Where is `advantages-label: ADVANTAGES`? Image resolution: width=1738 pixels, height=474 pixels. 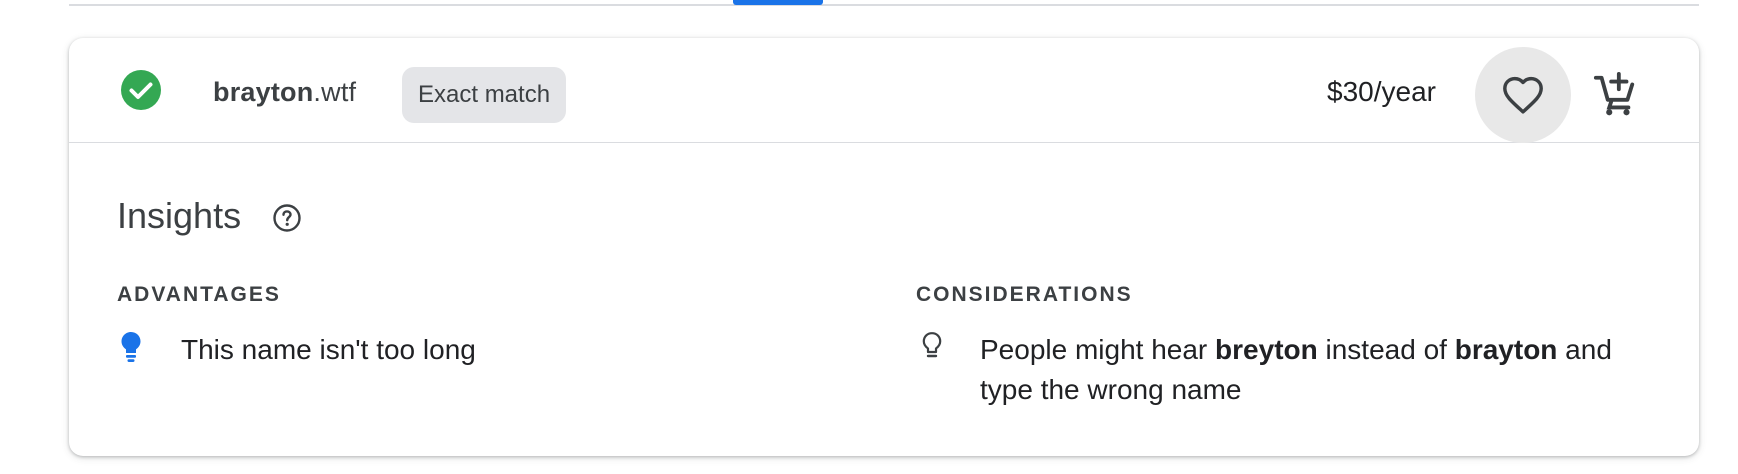 advantages-label: ADVANTAGES is located at coordinates (199, 294).